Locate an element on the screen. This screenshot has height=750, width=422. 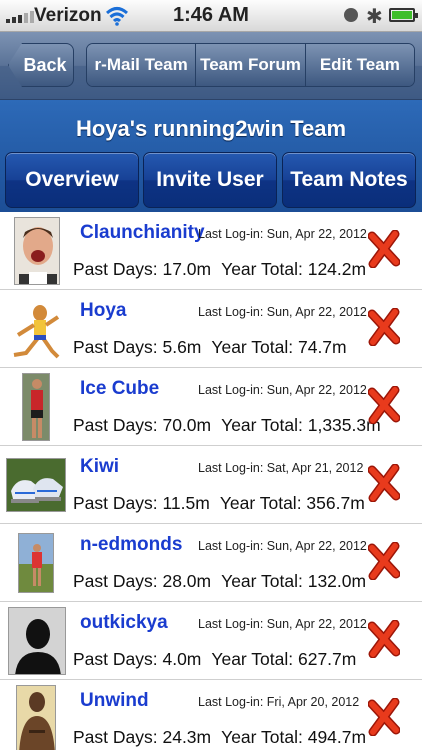
member-stats: Past Days: 24.3m Year Total: 494.7m is located at coordinates (219, 737).